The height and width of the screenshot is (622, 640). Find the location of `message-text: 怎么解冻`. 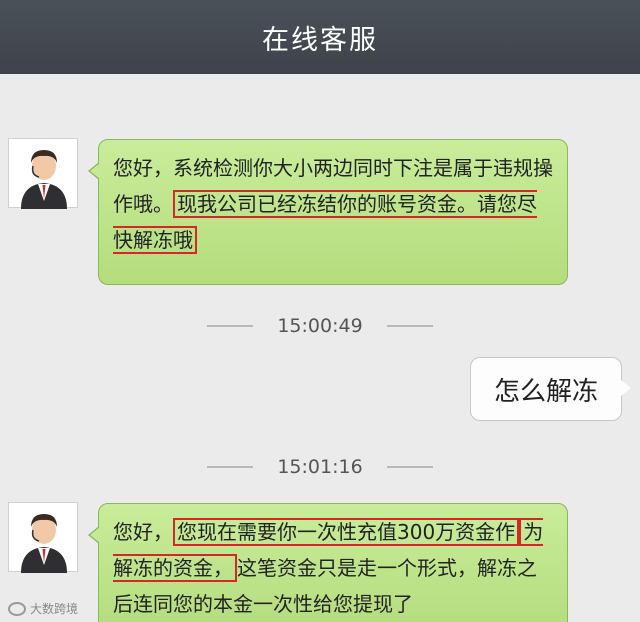

message-text: 怎么解冻 is located at coordinates (545, 391).